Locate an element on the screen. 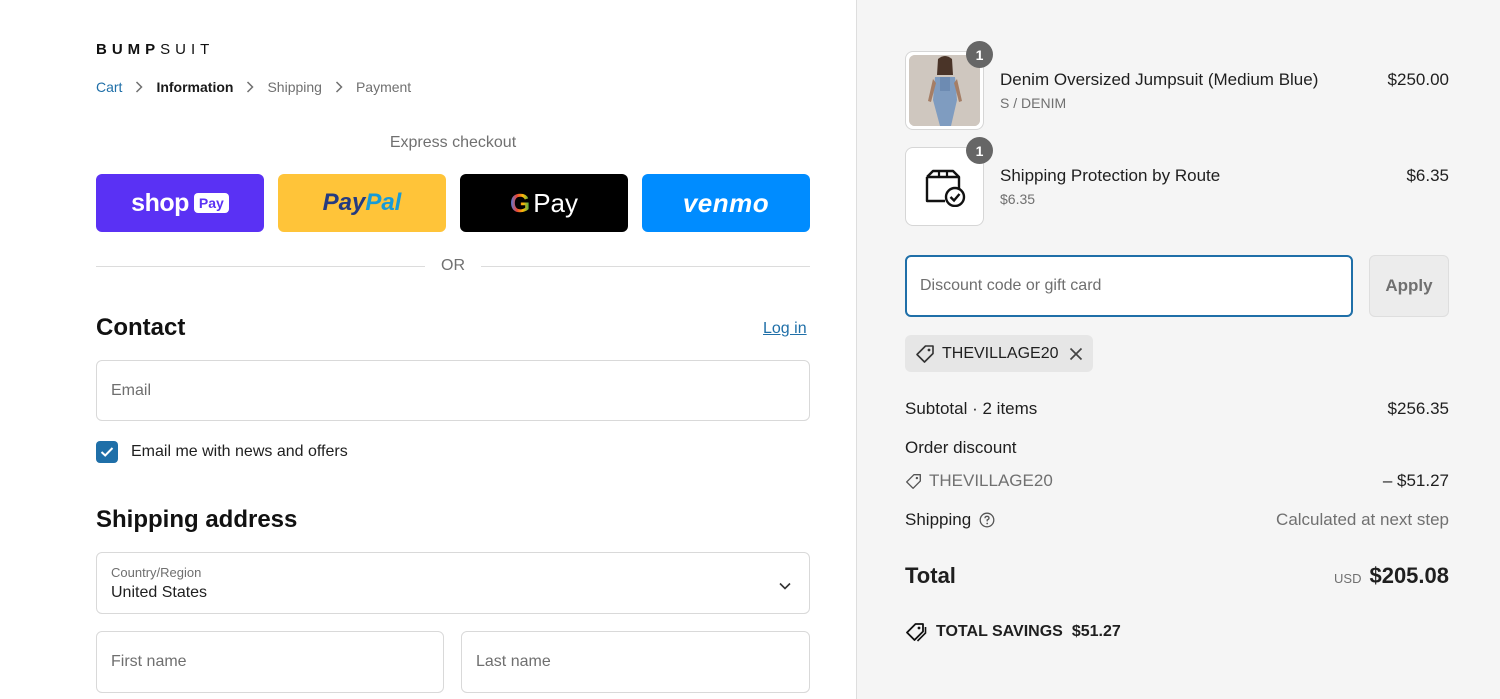 The width and height of the screenshot is (1500, 699). shop-pay-logo: shop is located at coordinates (160, 202).